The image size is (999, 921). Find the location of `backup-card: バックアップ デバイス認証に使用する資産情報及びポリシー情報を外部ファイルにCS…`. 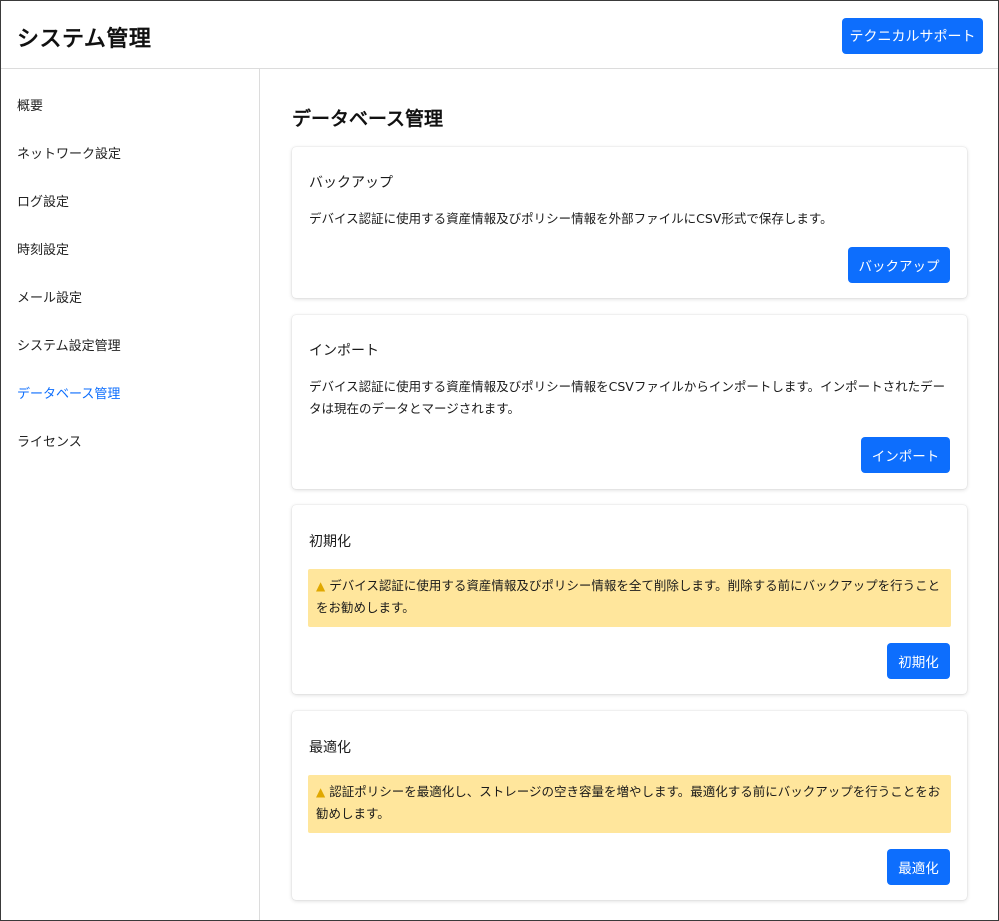

backup-card: バックアップ デバイス認証に使用する資産情報及びポリシー情報を外部ファイルにCS… is located at coordinates (629, 222).